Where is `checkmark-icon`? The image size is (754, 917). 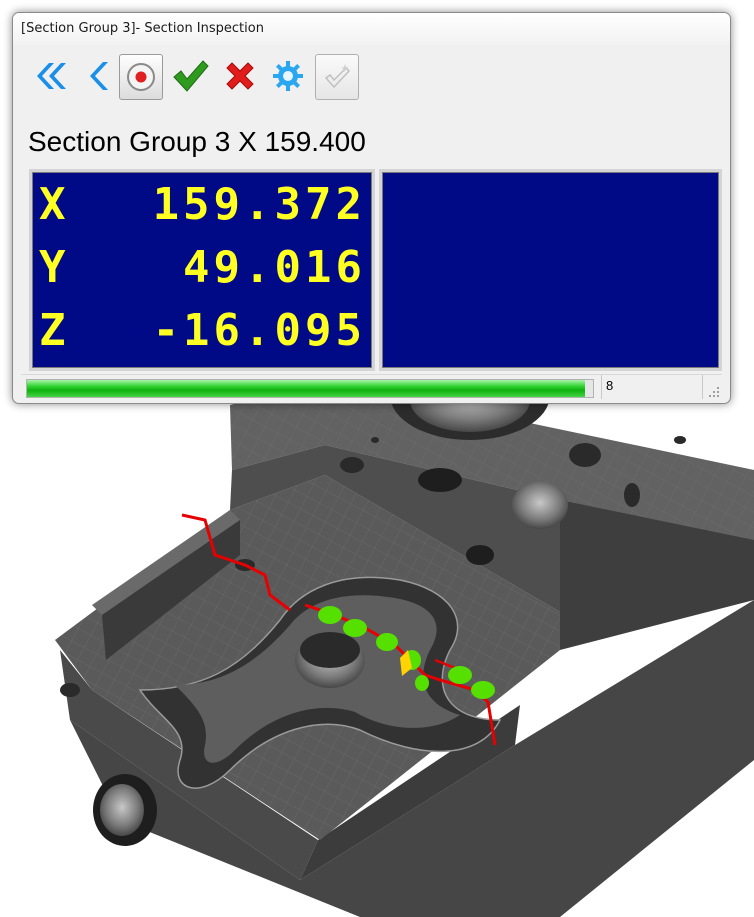
checkmark-icon is located at coordinates (190, 76).